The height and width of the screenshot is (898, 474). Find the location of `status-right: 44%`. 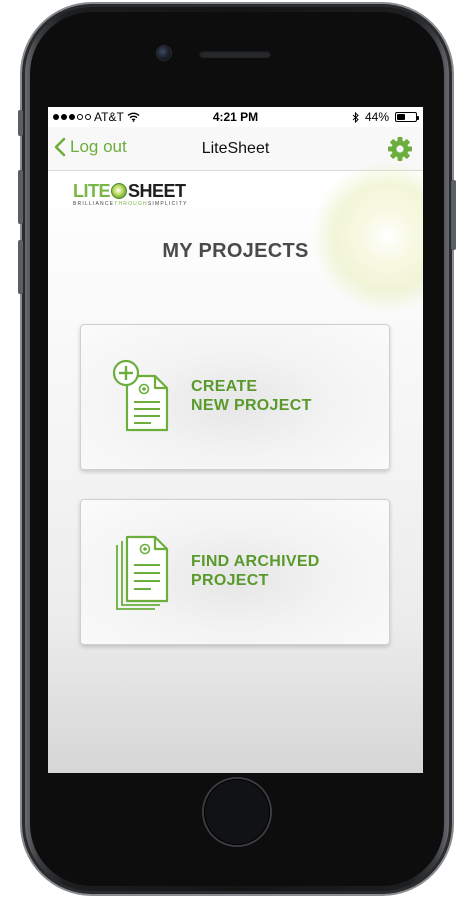

status-right: 44% is located at coordinates (385, 117).